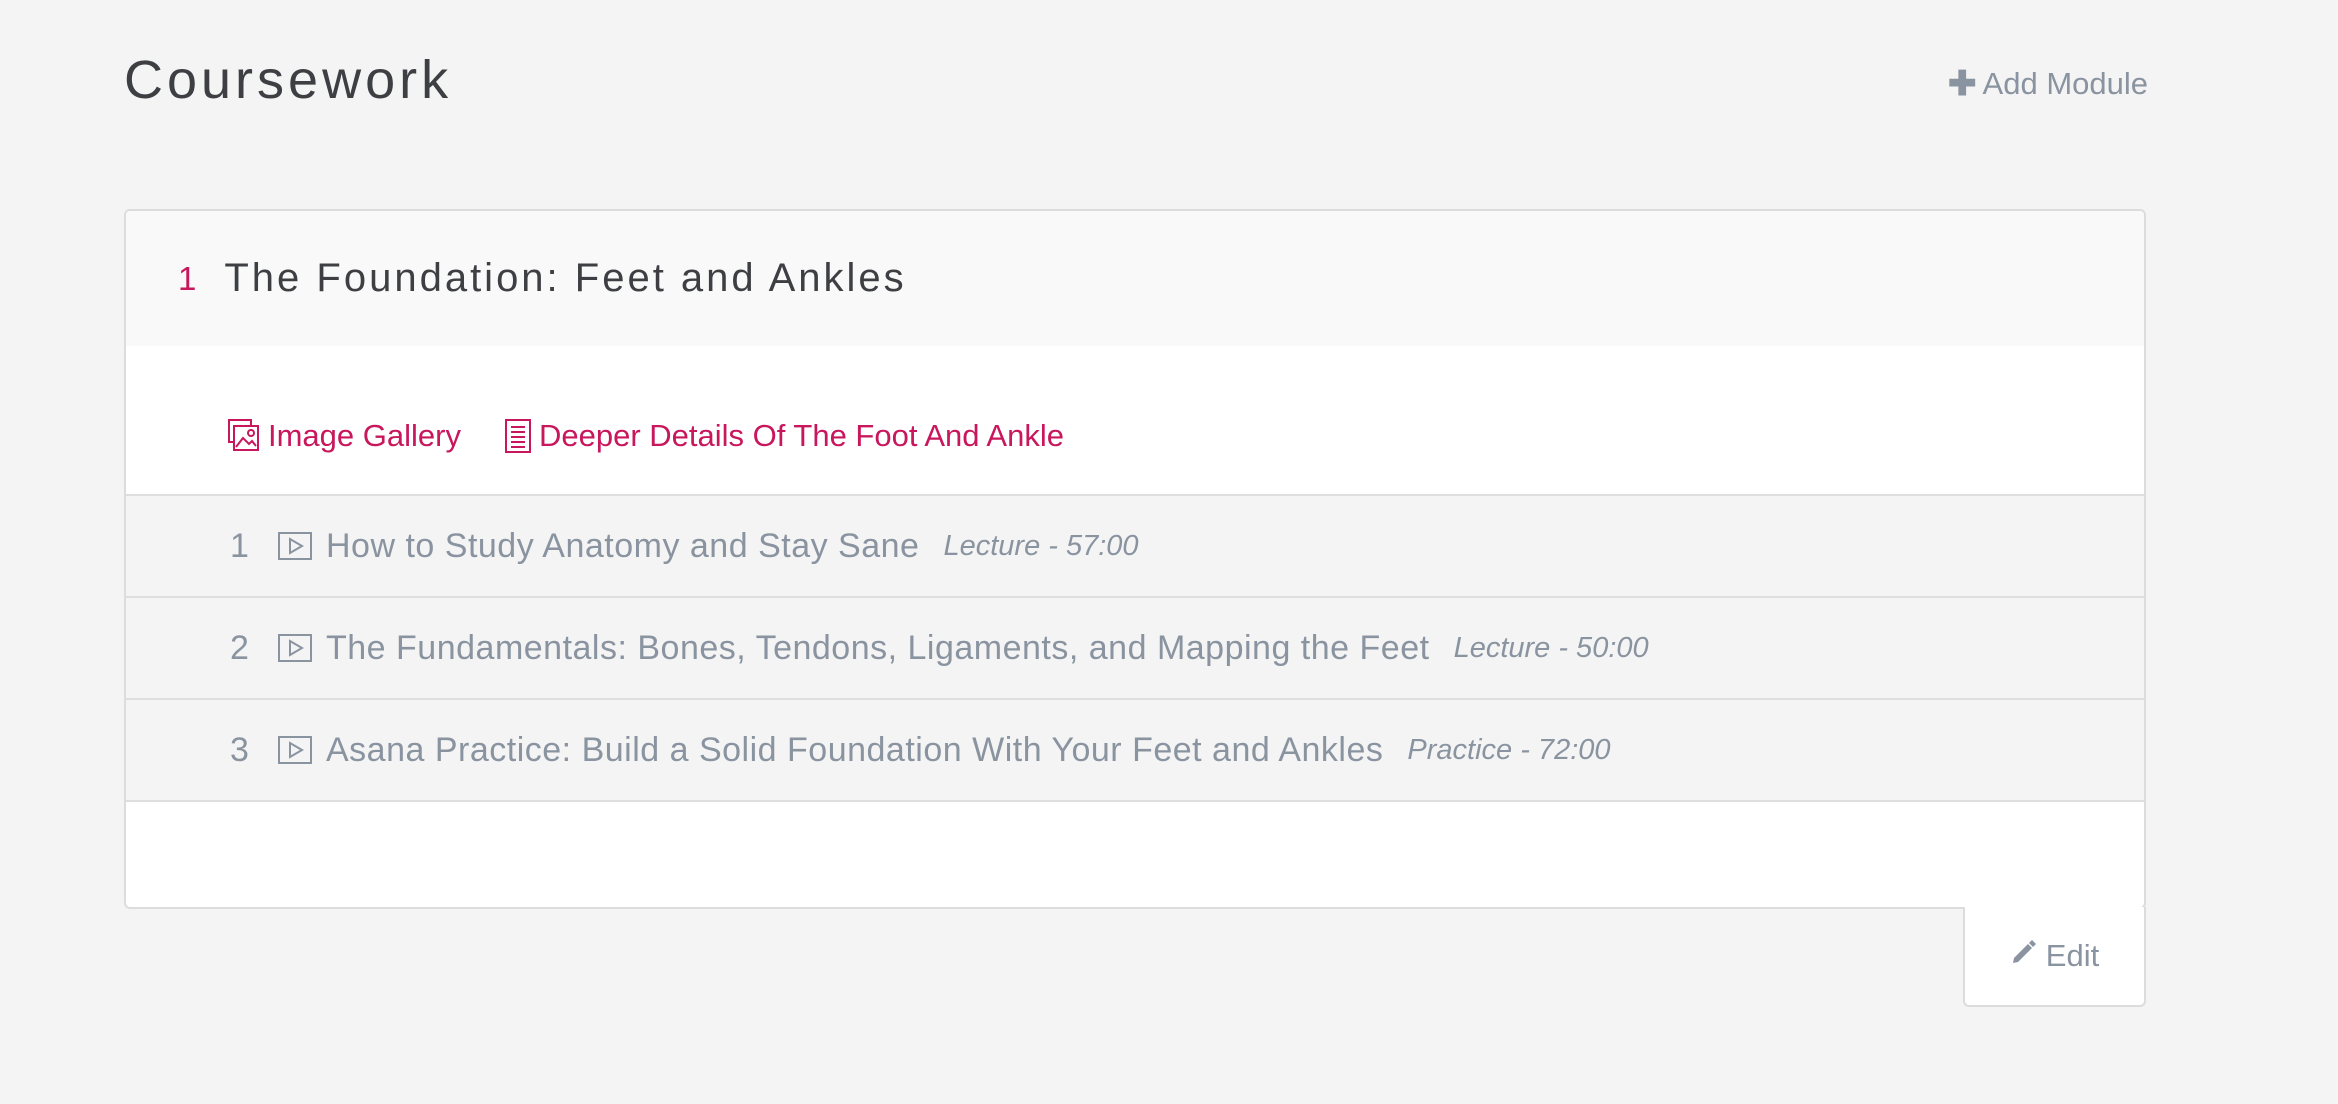 The height and width of the screenshot is (1104, 2338). Describe the element at coordinates (517, 436) in the screenshot. I see `document-icon` at that location.